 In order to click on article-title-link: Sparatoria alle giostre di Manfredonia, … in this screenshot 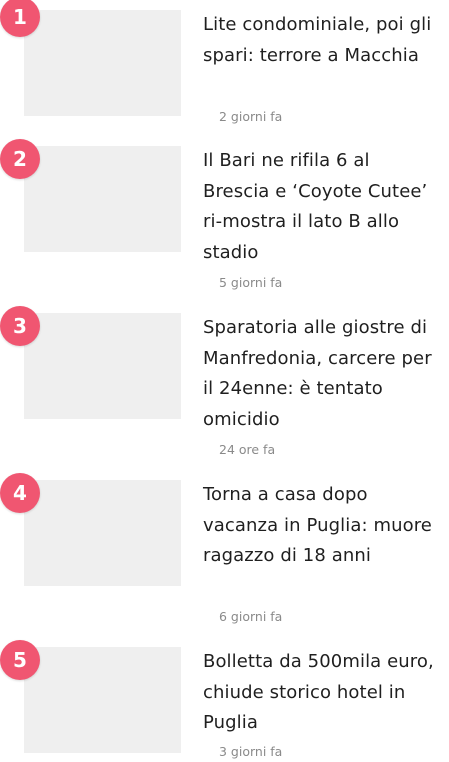, I will do `click(322, 374)`.